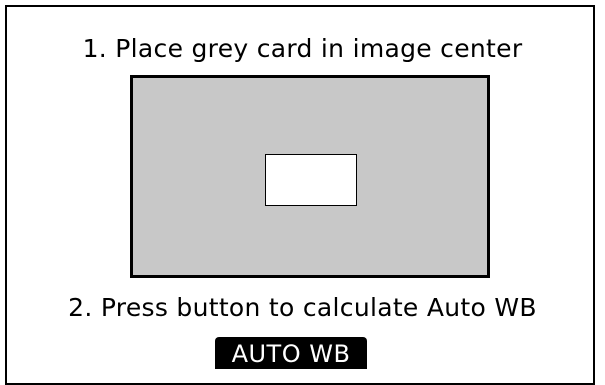  What do you see at coordinates (291, 353) in the screenshot?
I see `auto-wb-button: AUTO WB` at bounding box center [291, 353].